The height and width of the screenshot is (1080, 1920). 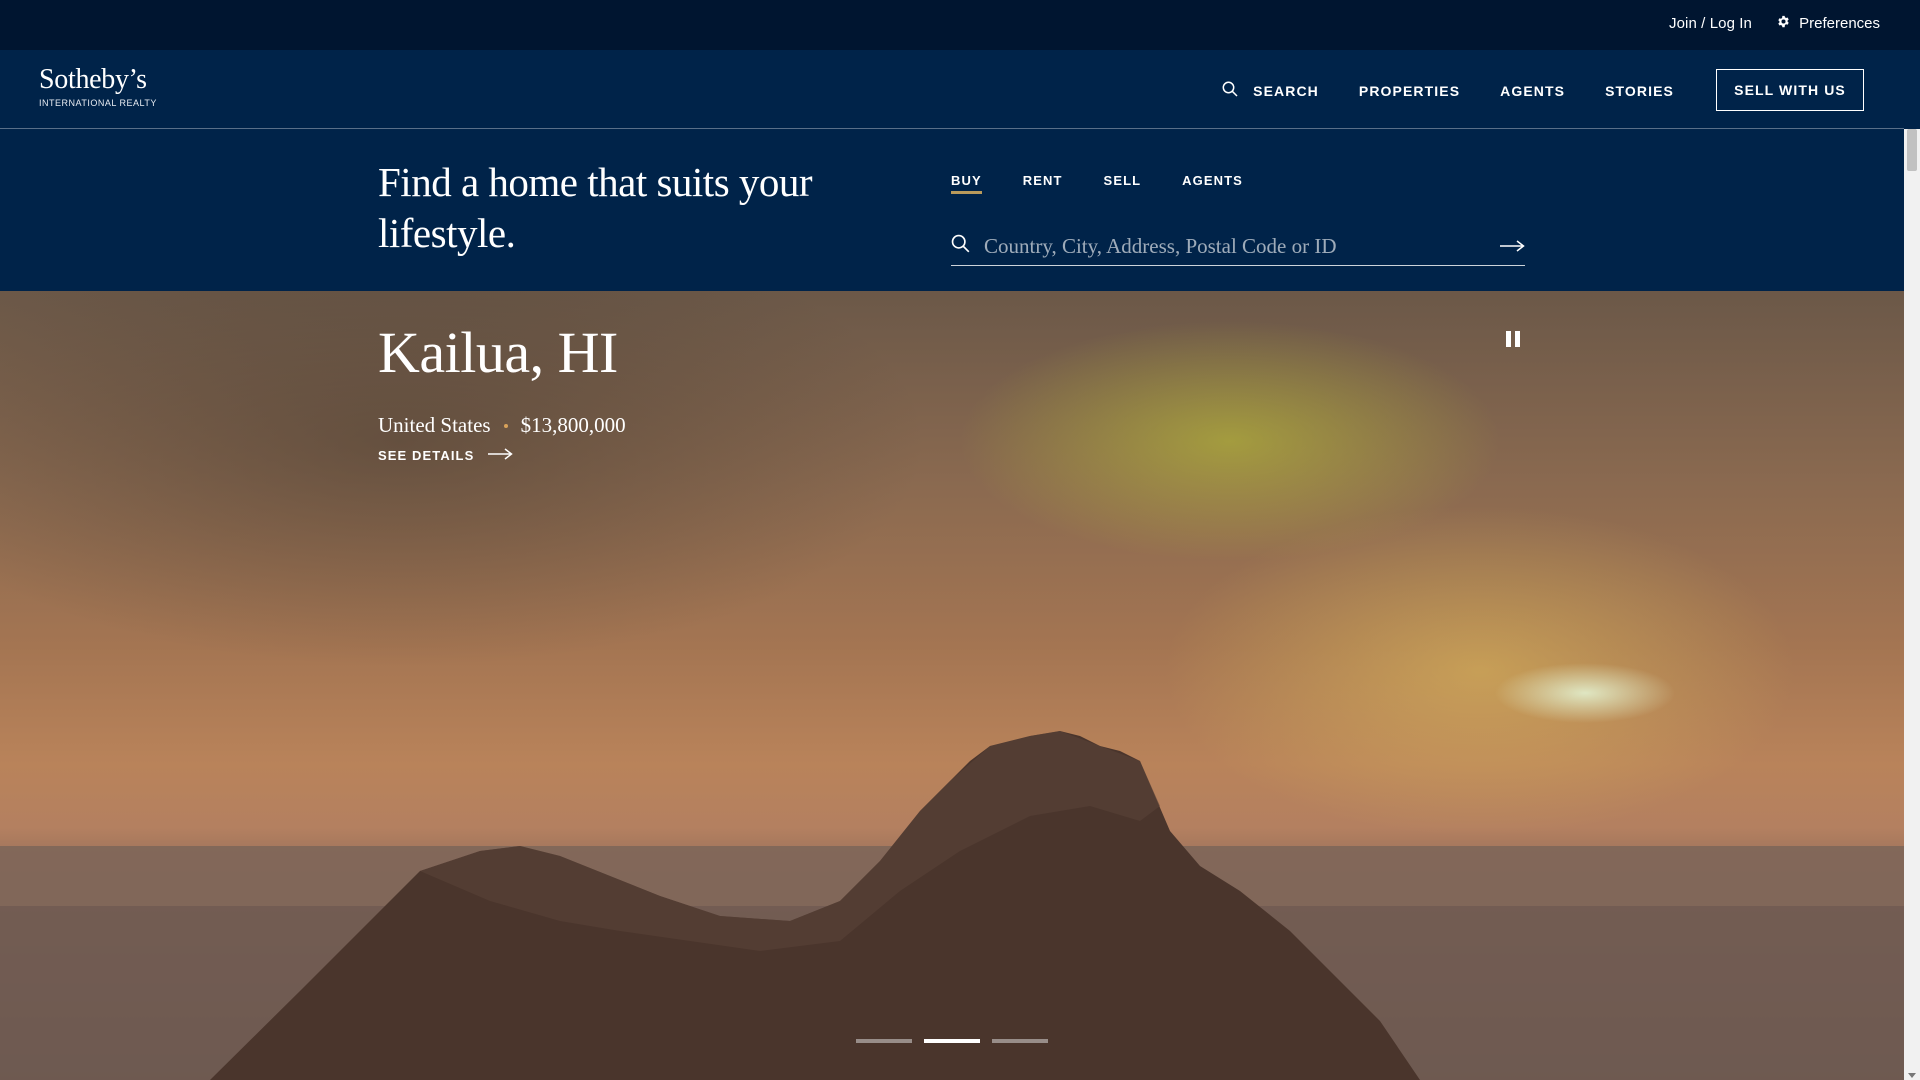 I want to click on tab-buy: BUY, so click(x=966, y=183).